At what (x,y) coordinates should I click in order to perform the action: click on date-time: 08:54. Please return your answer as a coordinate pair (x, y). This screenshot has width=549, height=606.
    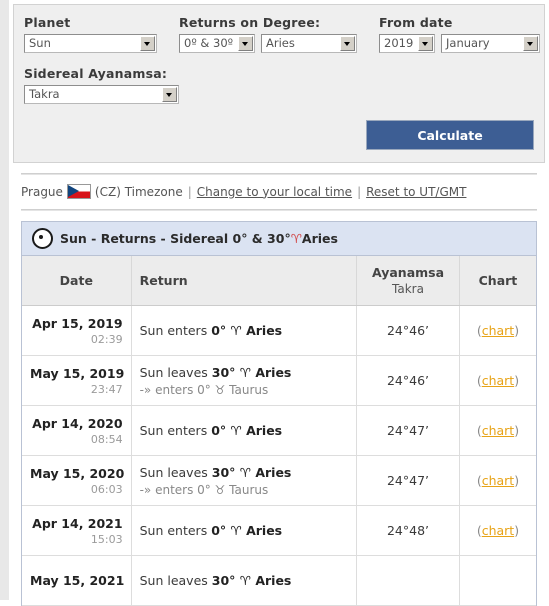
    Looking at the image, I should click on (106, 439).